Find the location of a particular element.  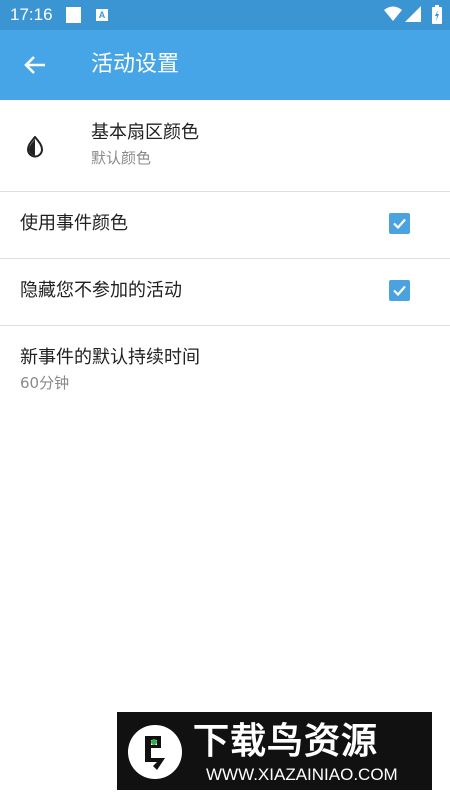

watermark: 下载鸟资源 WWW.XIAZAINIAO.COM is located at coordinates (274, 751).